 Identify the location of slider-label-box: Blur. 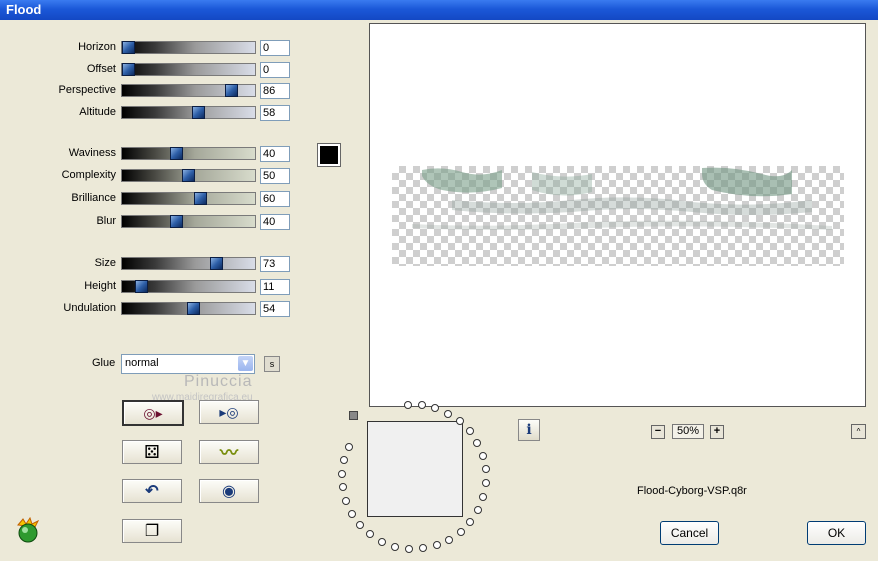
(58, 222).